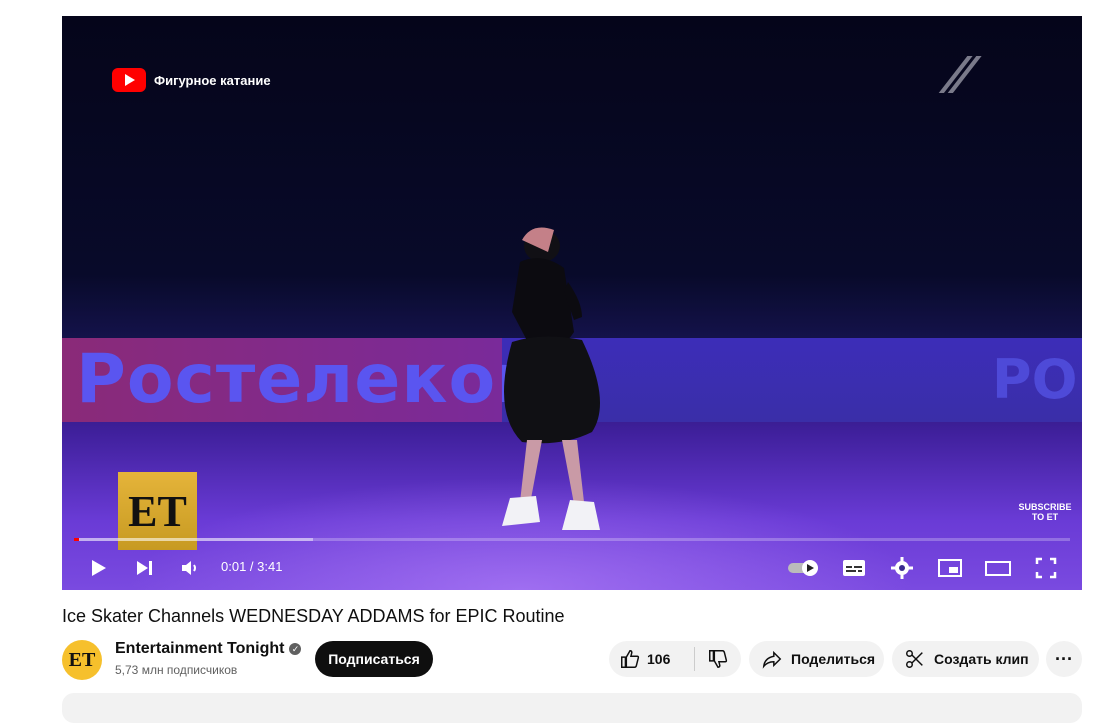  I want to click on create-clip-button: Создать клип, so click(965, 659).